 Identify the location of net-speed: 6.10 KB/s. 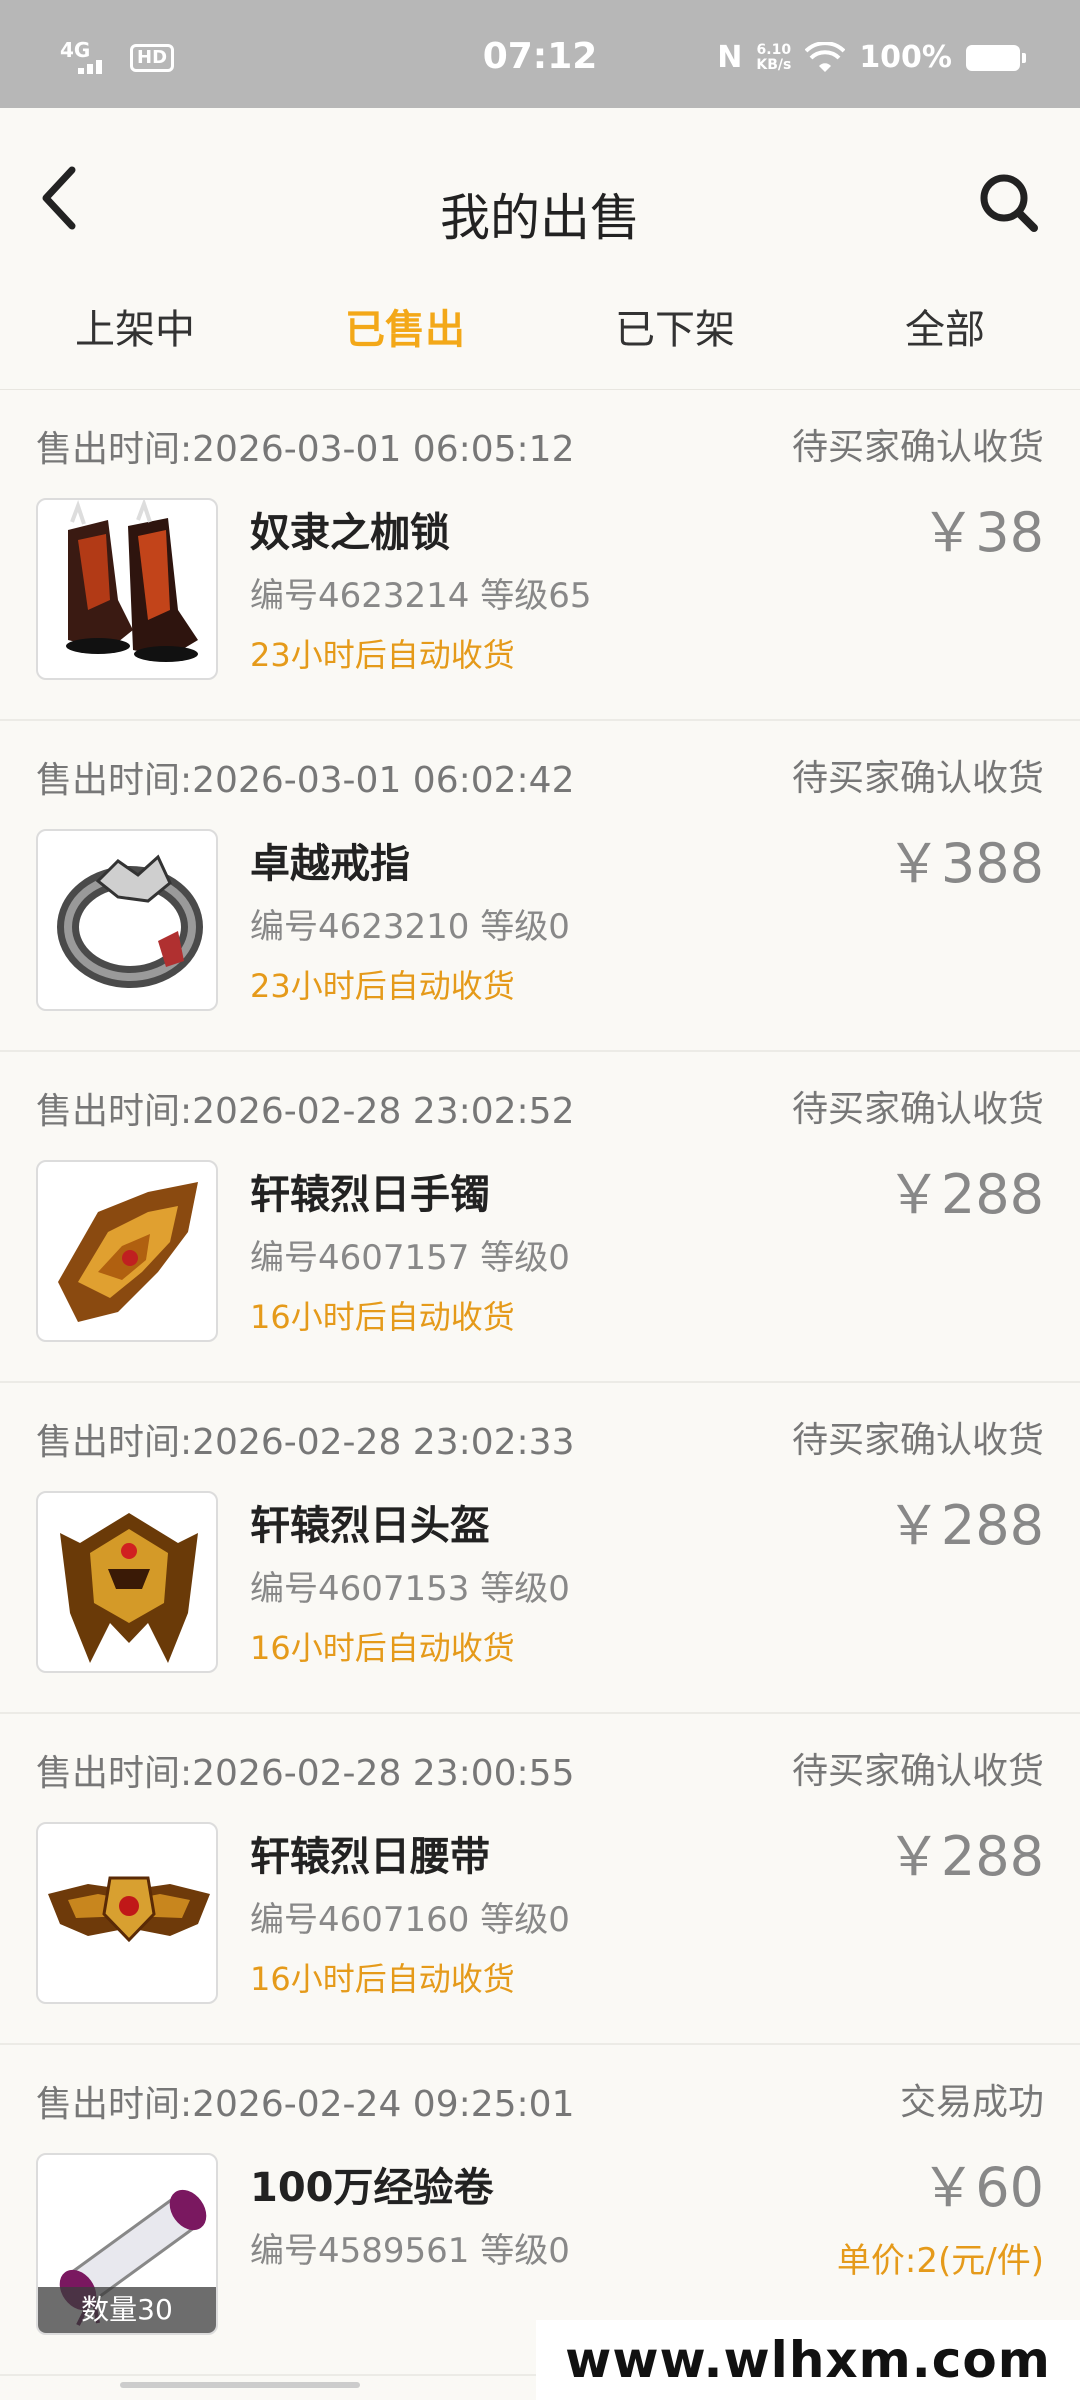
(774, 57).